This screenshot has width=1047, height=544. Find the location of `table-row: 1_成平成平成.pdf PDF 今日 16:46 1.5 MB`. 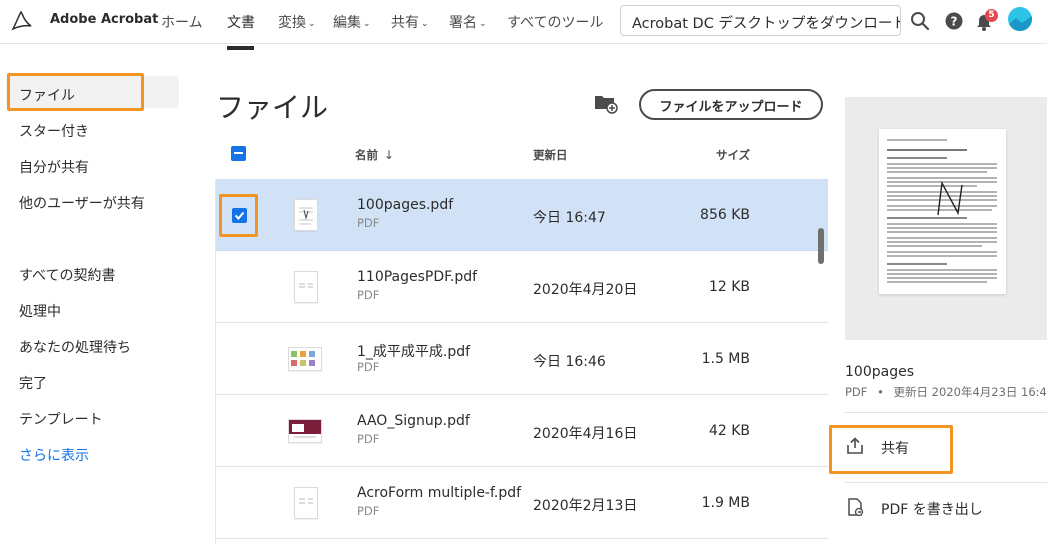

table-row: 1_成平成平成.pdf PDF 今日 16:46 1.5 MB is located at coordinates (522, 359).